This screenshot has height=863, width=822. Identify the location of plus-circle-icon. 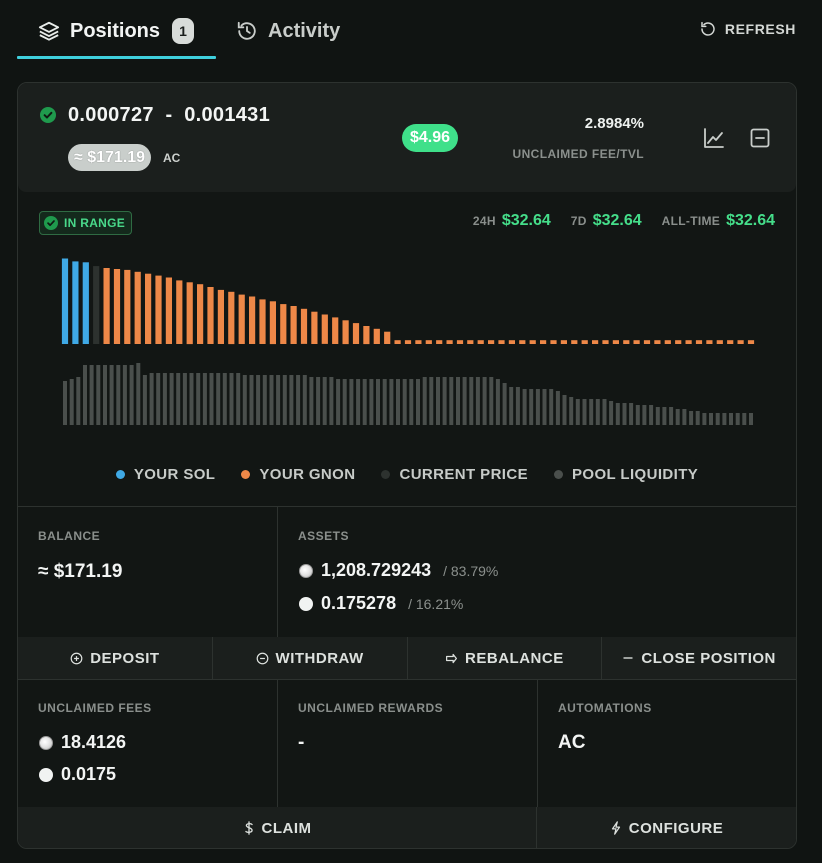
(76, 658).